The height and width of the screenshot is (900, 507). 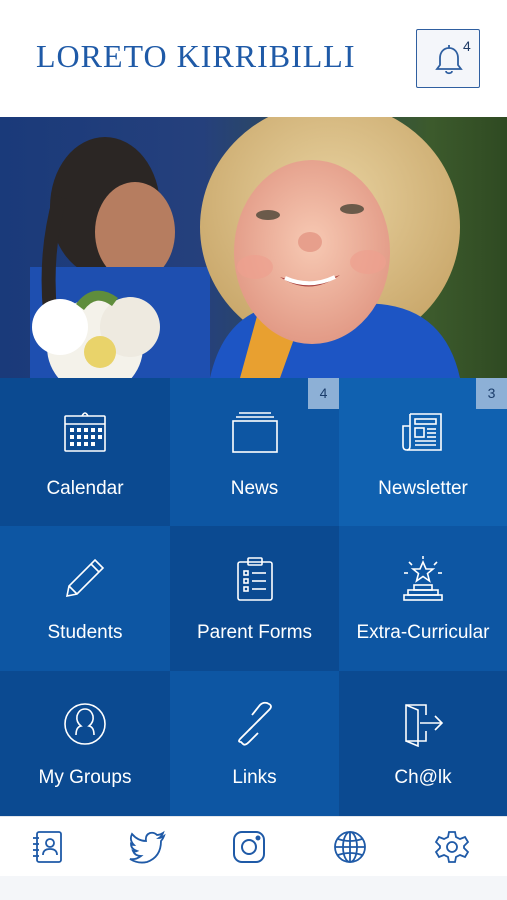 I want to click on app-header: Loreto Kirribilli 4, so click(x=253, y=58).